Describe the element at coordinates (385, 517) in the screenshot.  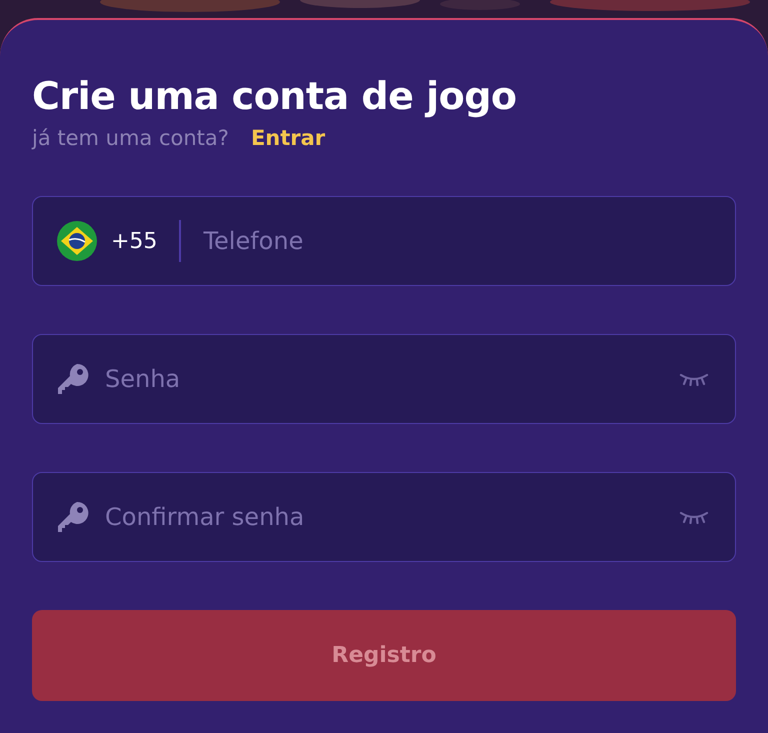
I see `password-input: Confirmar senha` at that location.